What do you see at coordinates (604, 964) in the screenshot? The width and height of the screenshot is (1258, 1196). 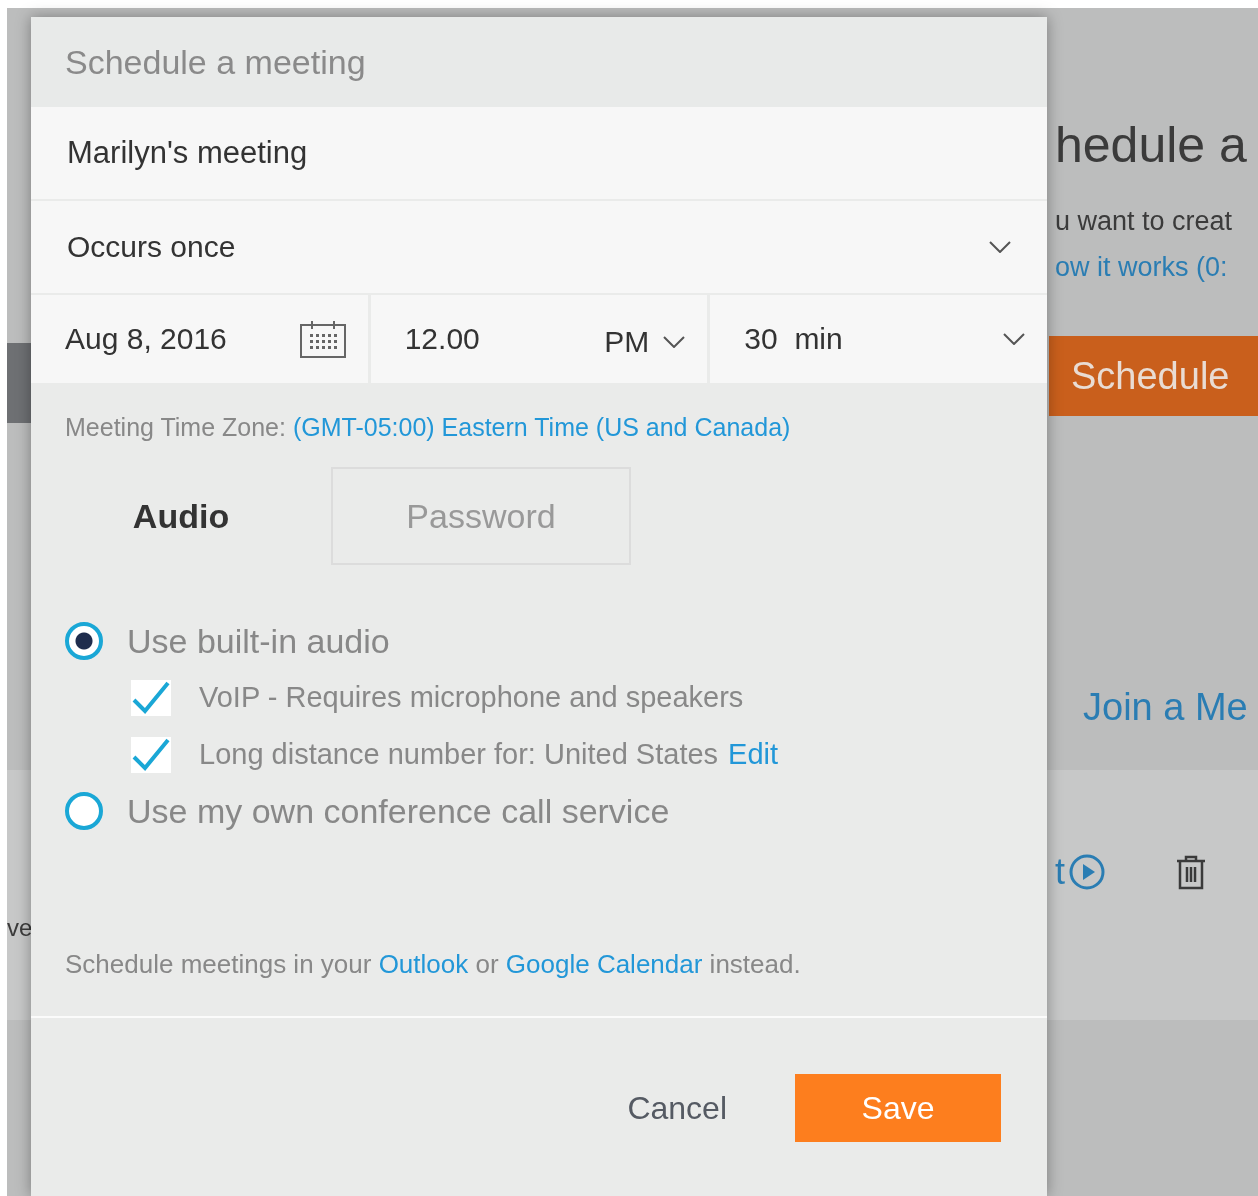 I see `google-calendar-link: Google Calendar` at bounding box center [604, 964].